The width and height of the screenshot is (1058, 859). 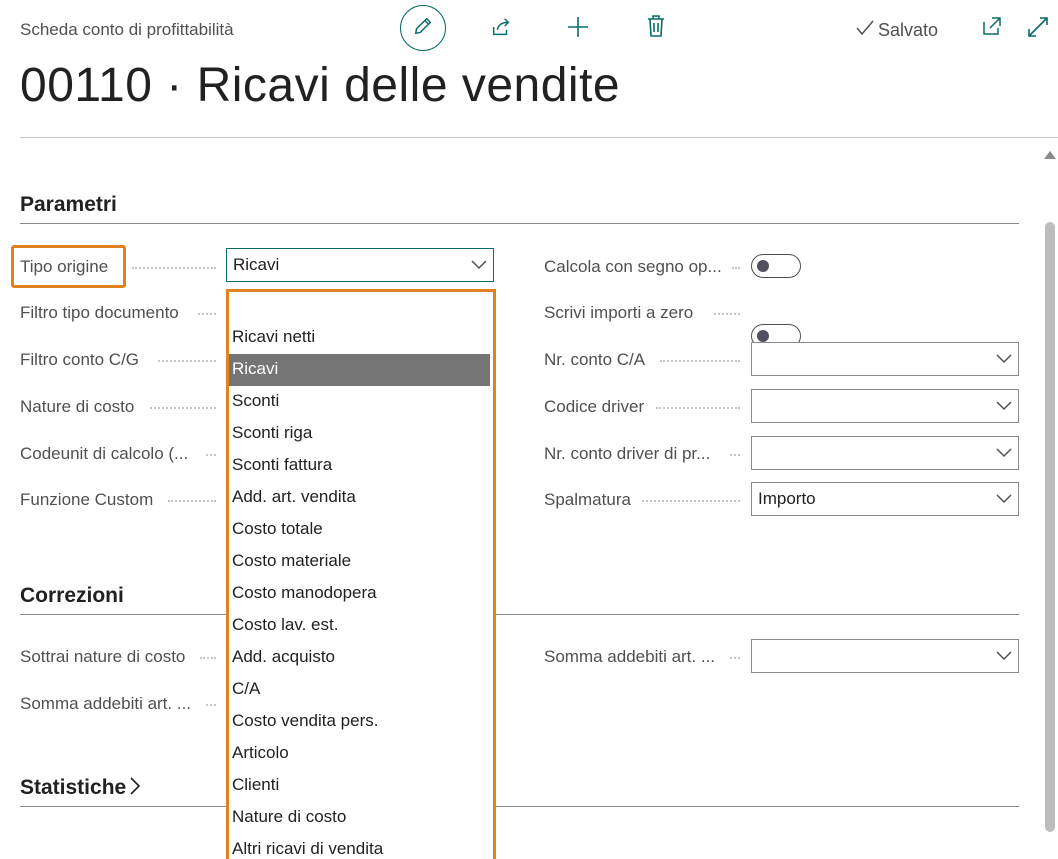 What do you see at coordinates (594, 406) in the screenshot?
I see `codice-driver-label: Codice driver` at bounding box center [594, 406].